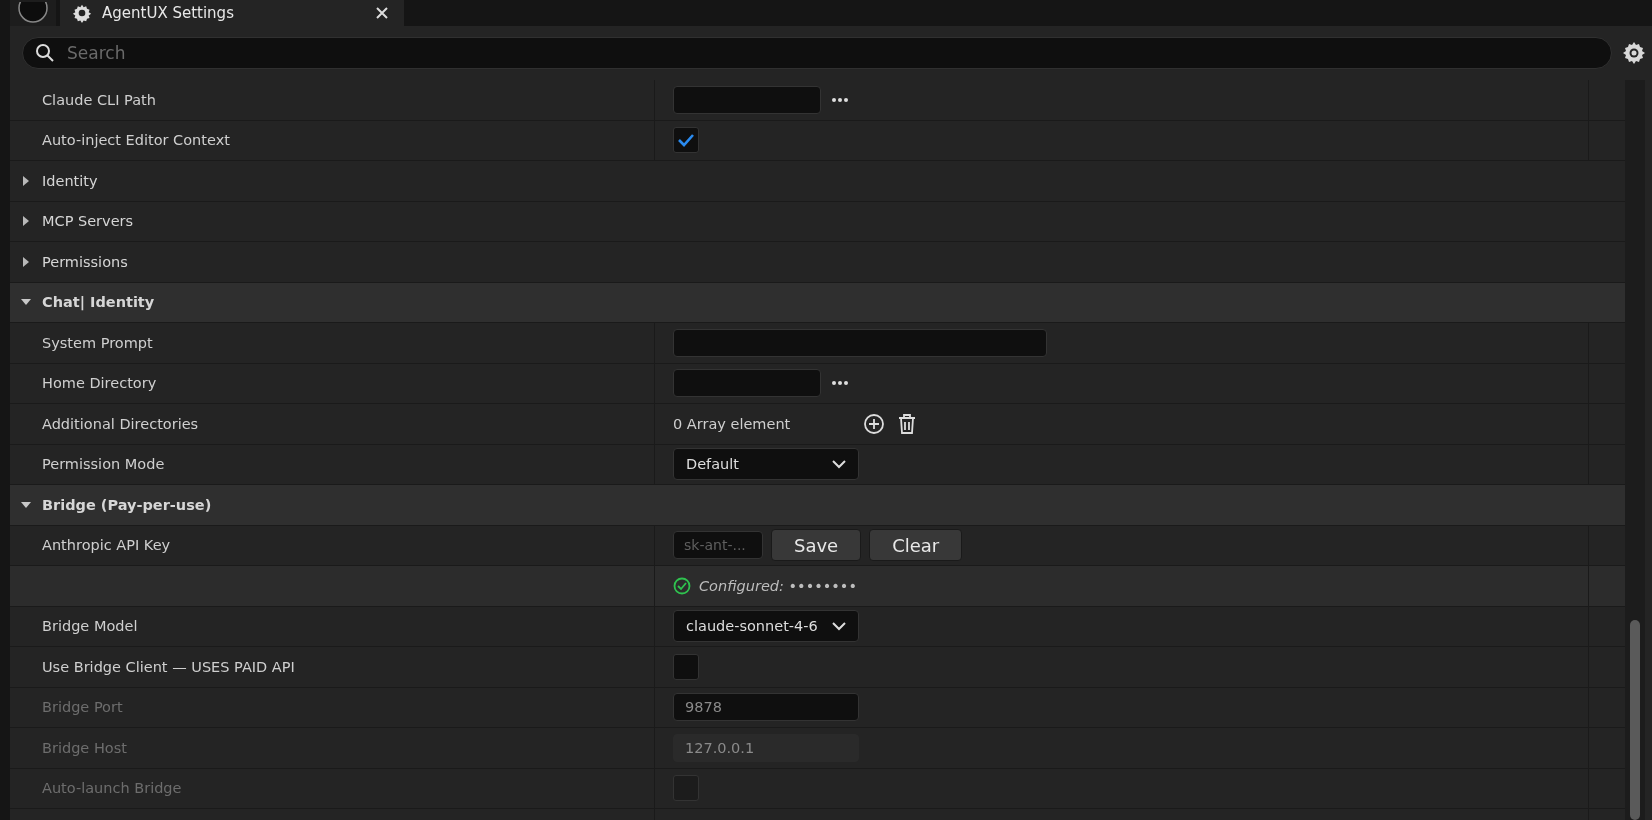 The width and height of the screenshot is (1652, 820). Describe the element at coordinates (916, 545) in the screenshot. I see `clear-button: Clear` at that location.